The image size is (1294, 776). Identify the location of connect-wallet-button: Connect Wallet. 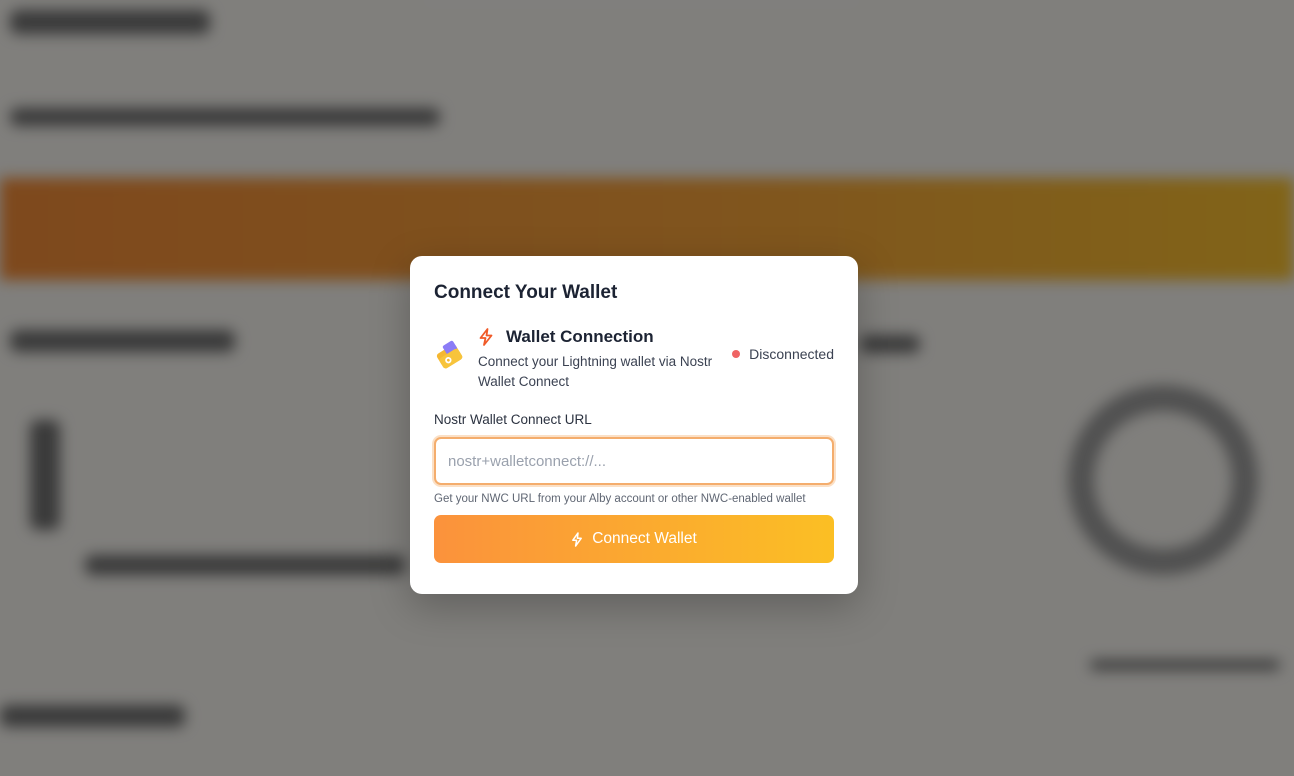
(634, 539).